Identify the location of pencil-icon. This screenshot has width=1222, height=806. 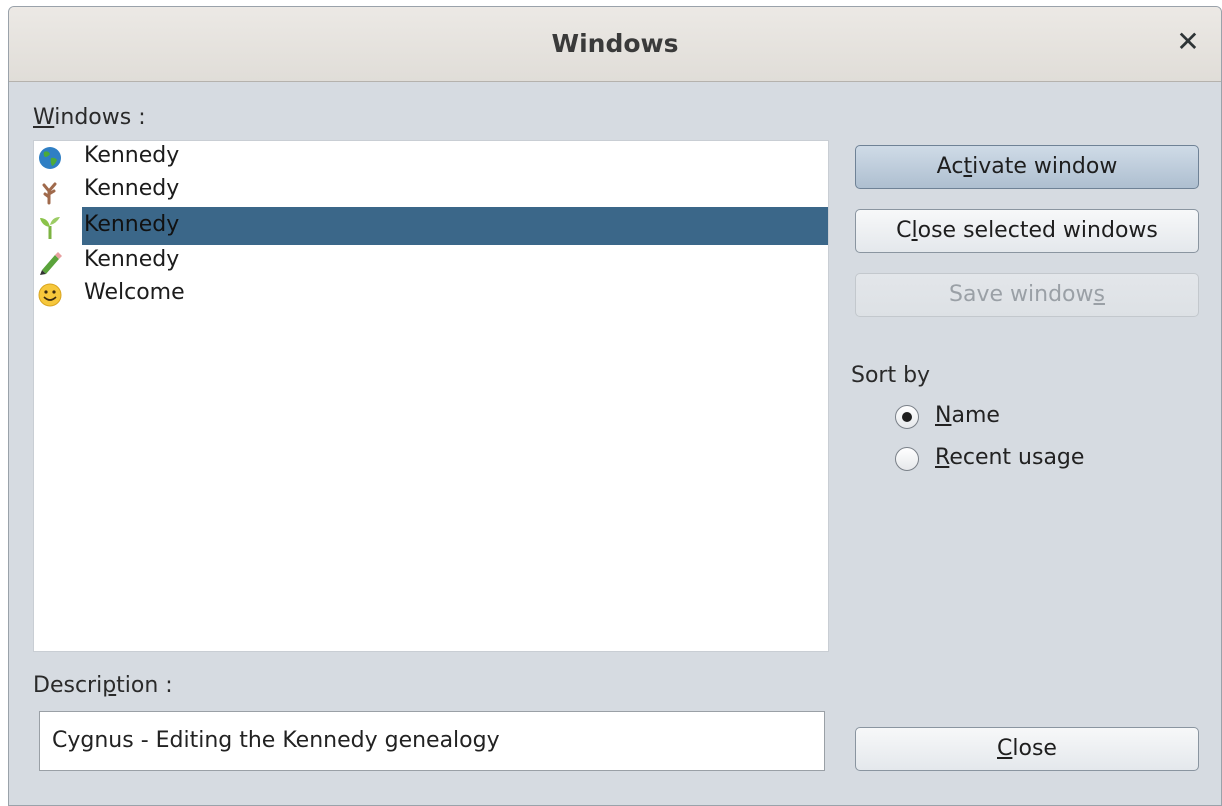
(51, 263).